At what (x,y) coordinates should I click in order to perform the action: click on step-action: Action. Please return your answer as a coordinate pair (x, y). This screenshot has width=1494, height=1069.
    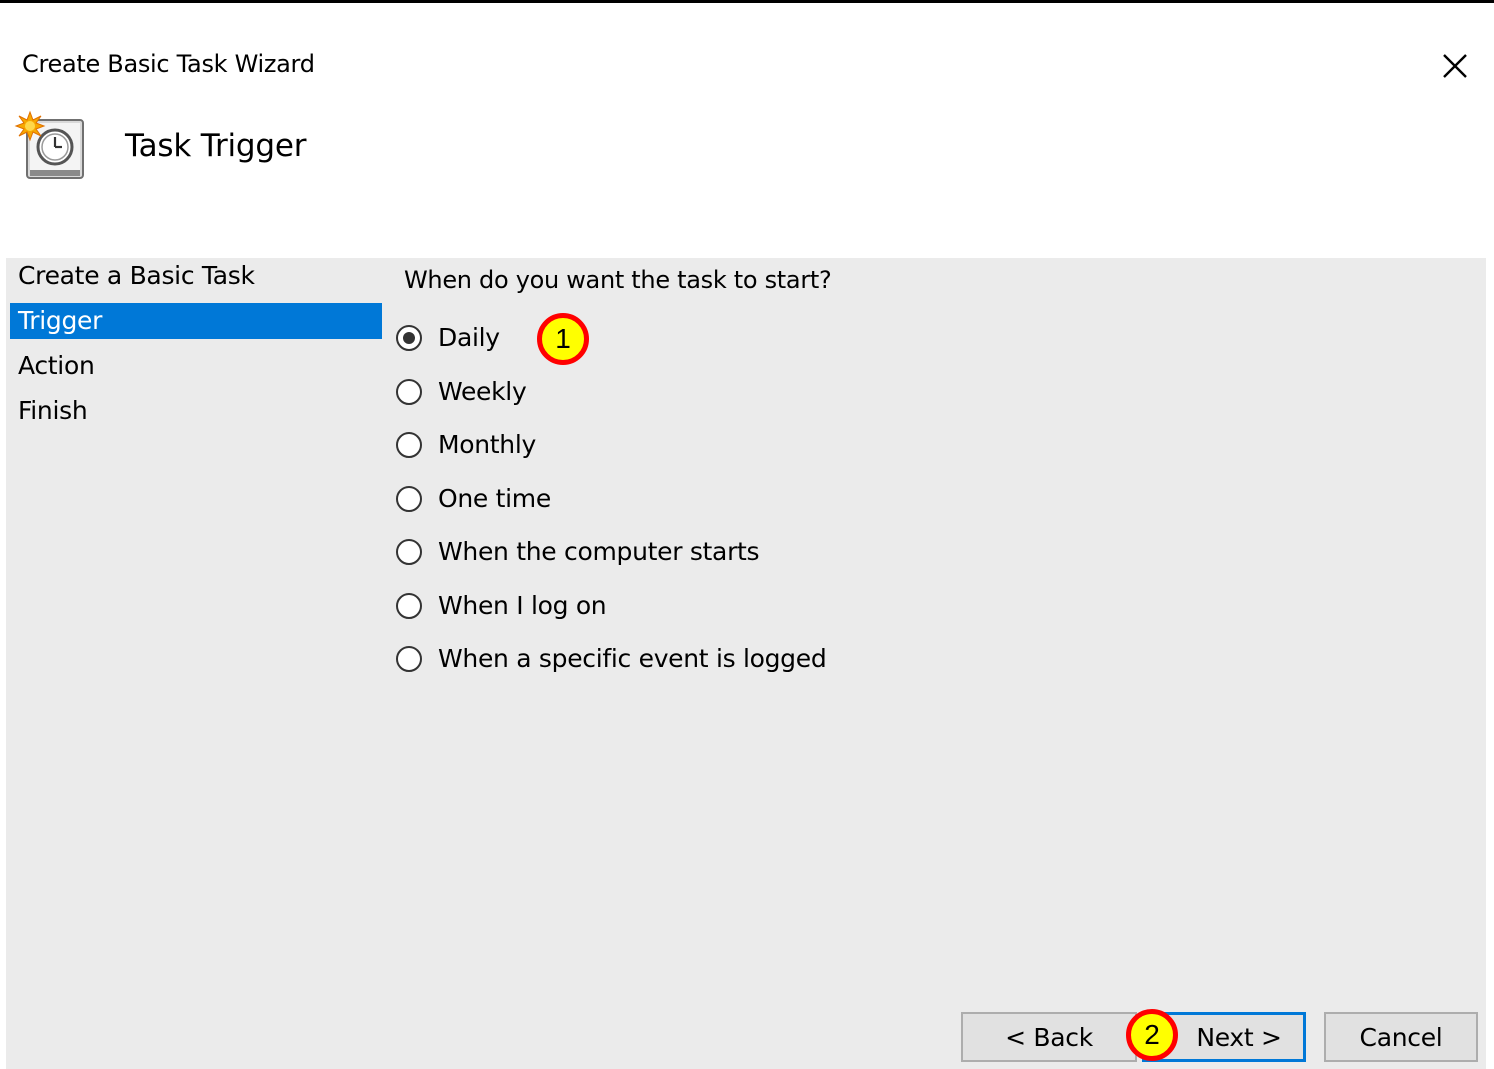
    Looking at the image, I should click on (56, 365).